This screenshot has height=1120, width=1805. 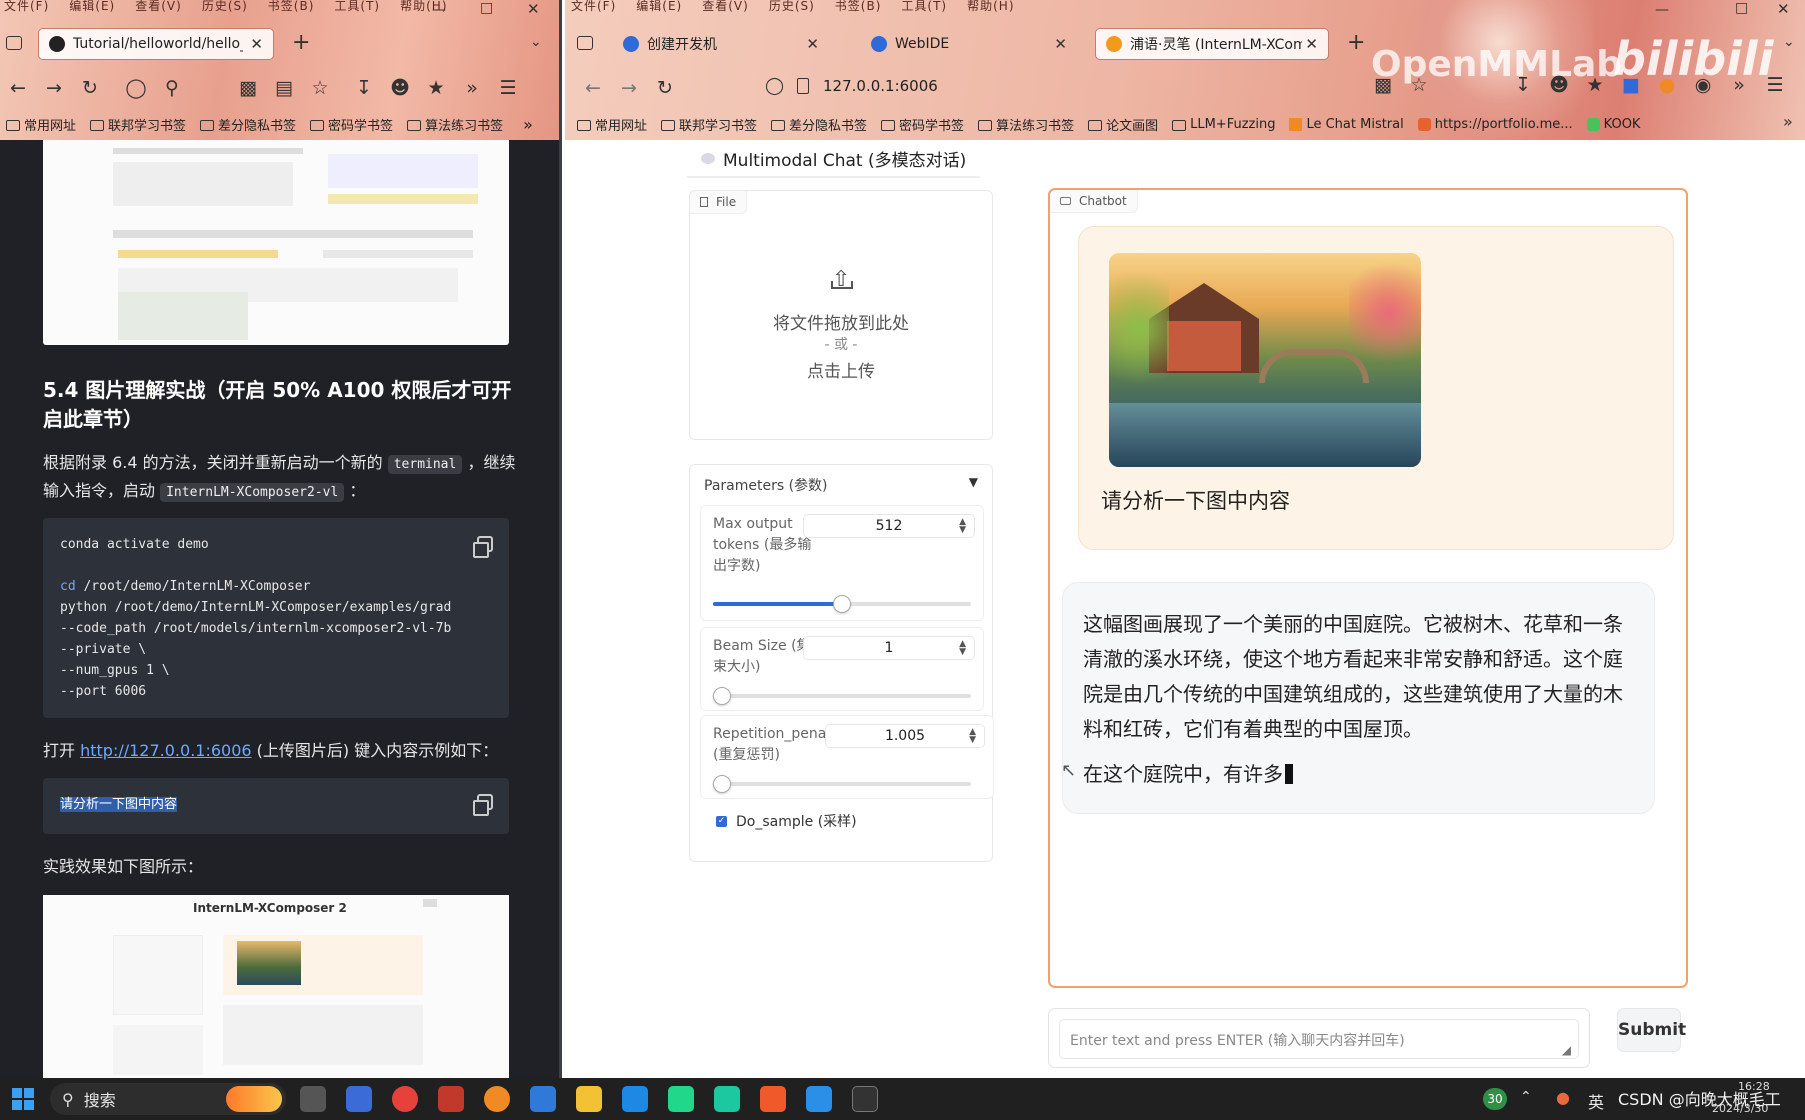 I want to click on beam-size-slider, so click(x=842, y=696).